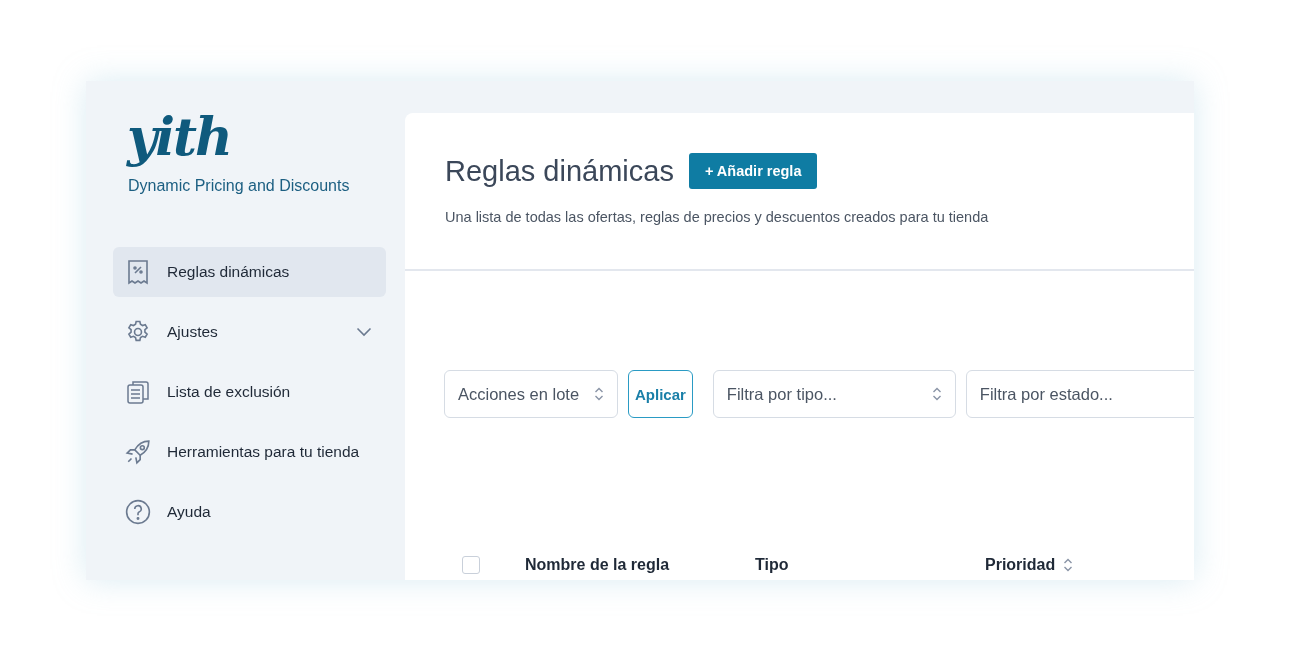  What do you see at coordinates (138, 392) in the screenshot?
I see `clipboard-list-icon` at bounding box center [138, 392].